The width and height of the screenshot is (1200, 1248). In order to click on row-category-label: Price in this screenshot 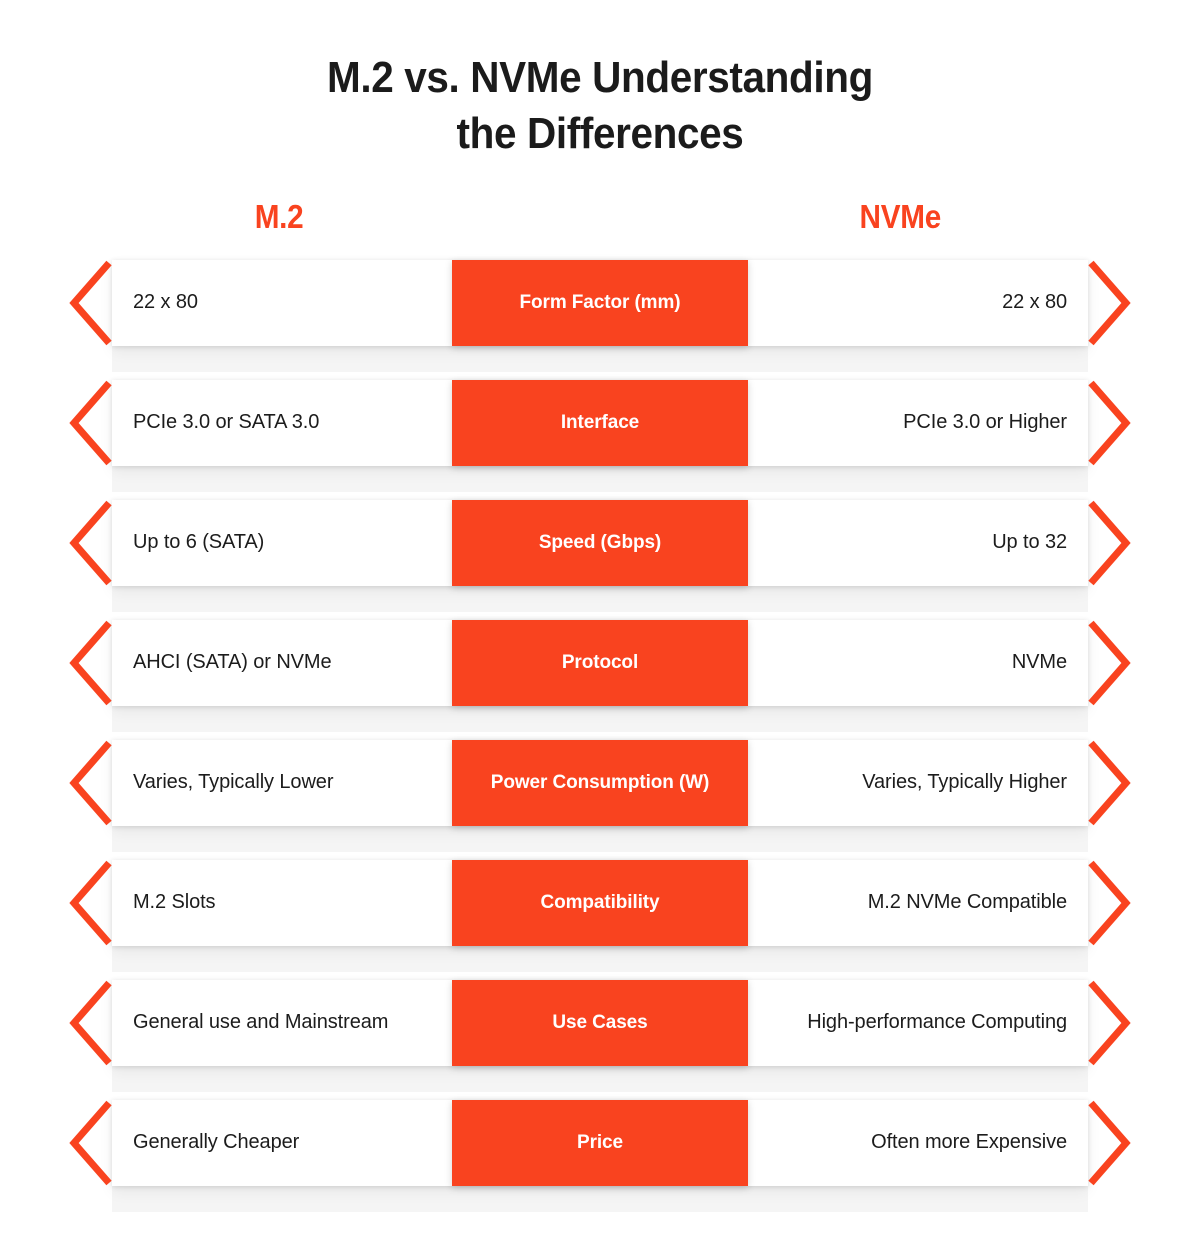, I will do `click(600, 1142)`.